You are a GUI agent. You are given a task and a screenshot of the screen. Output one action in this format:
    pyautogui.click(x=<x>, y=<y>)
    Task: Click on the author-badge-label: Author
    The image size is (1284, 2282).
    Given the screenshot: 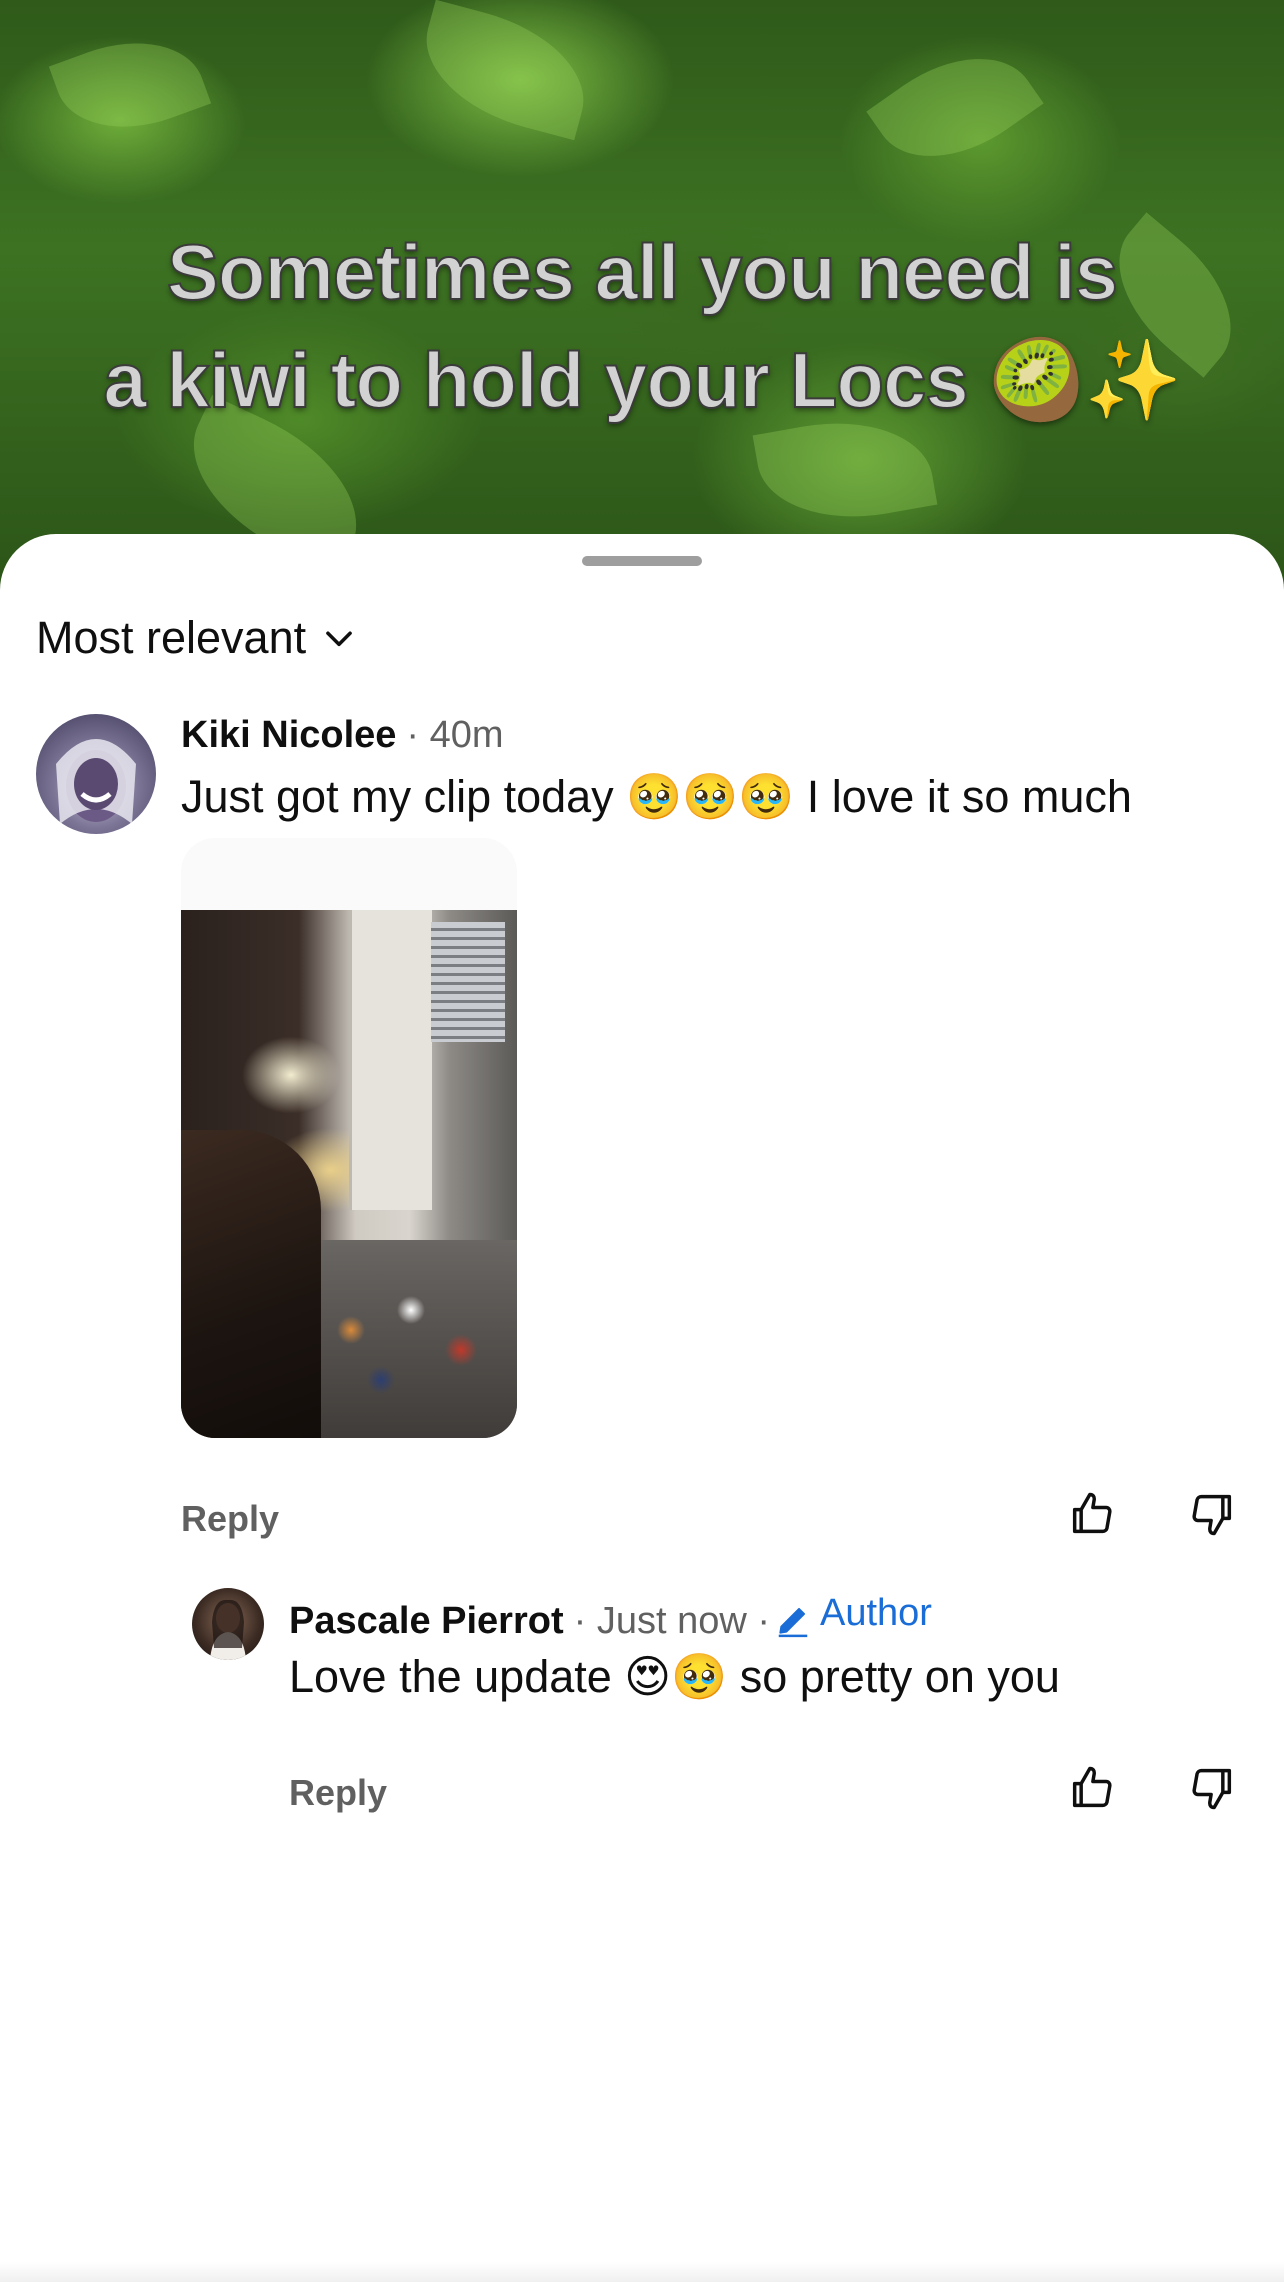 What is the action you would take?
    pyautogui.click(x=876, y=1613)
    